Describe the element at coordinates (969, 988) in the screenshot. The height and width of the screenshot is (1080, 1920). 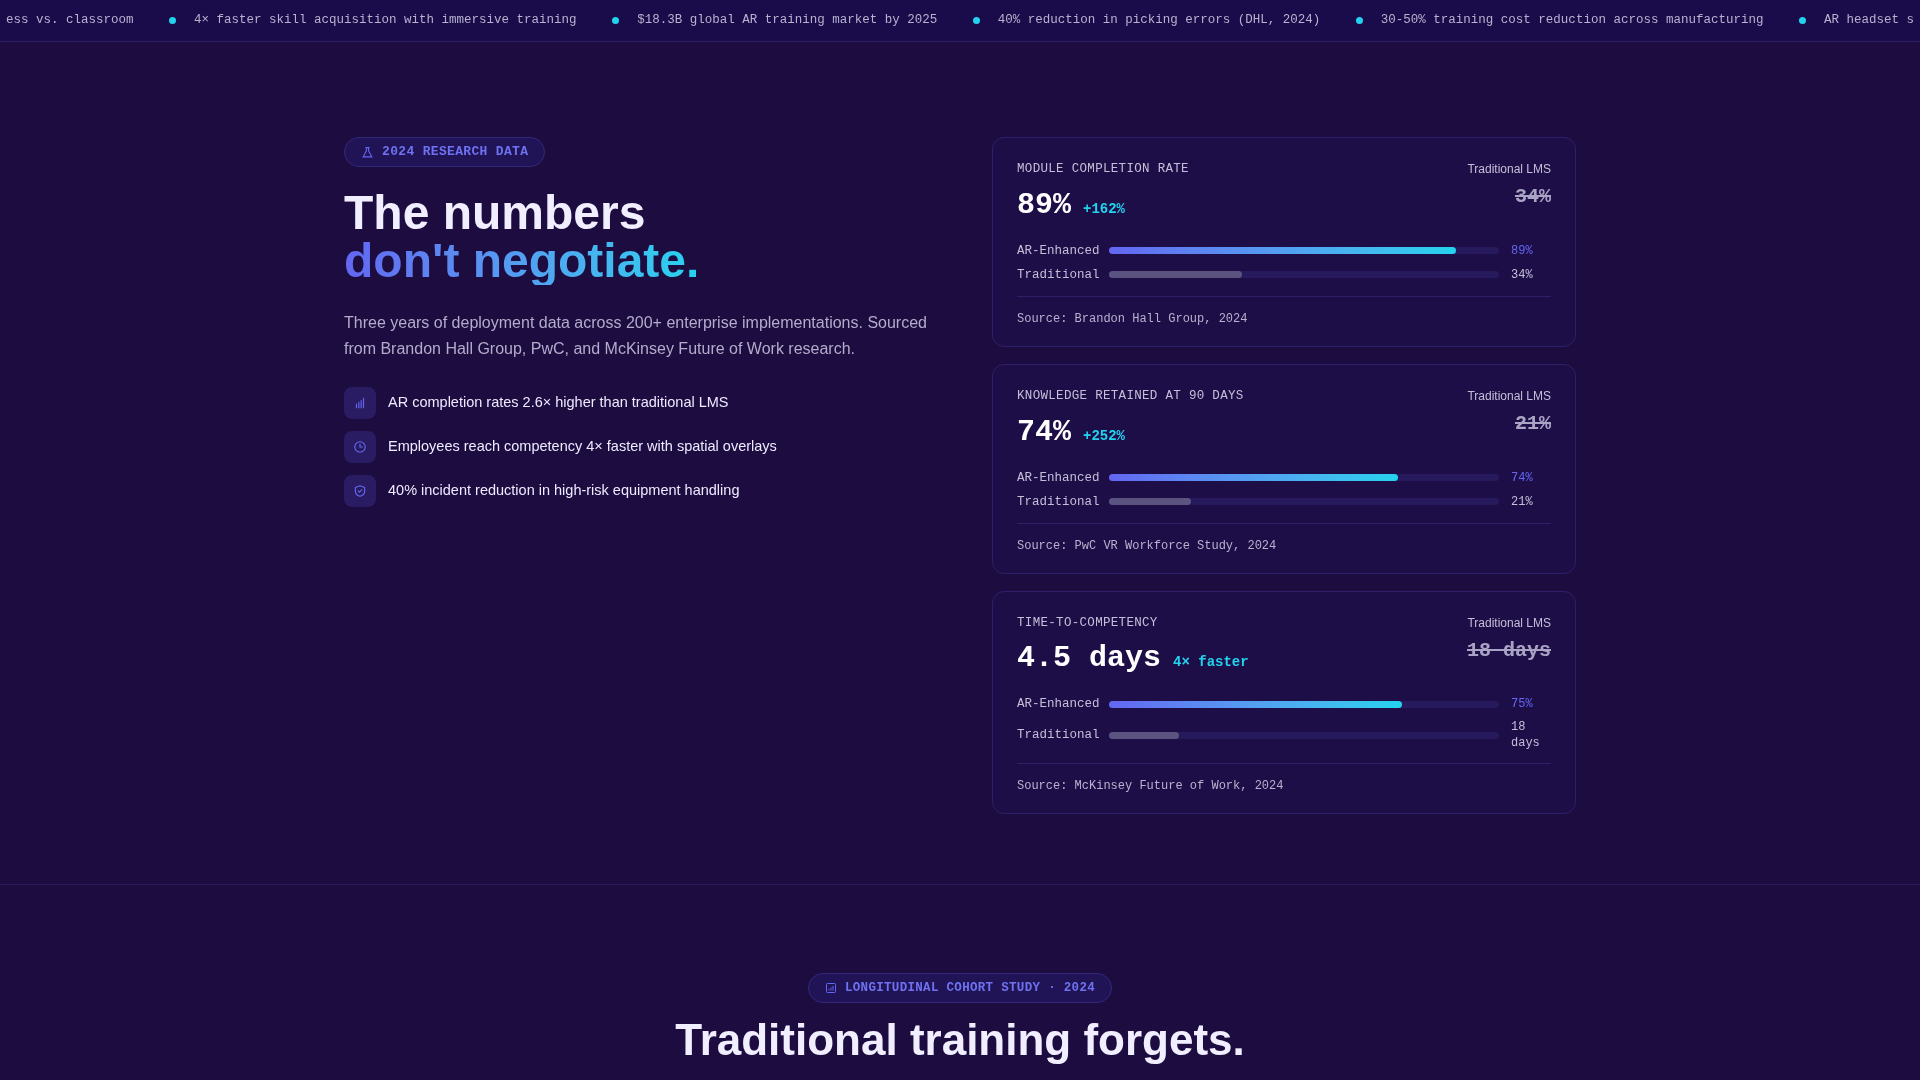
I see `badge-text: LONGITUDINAL COHORT STUDY · 2024` at that location.